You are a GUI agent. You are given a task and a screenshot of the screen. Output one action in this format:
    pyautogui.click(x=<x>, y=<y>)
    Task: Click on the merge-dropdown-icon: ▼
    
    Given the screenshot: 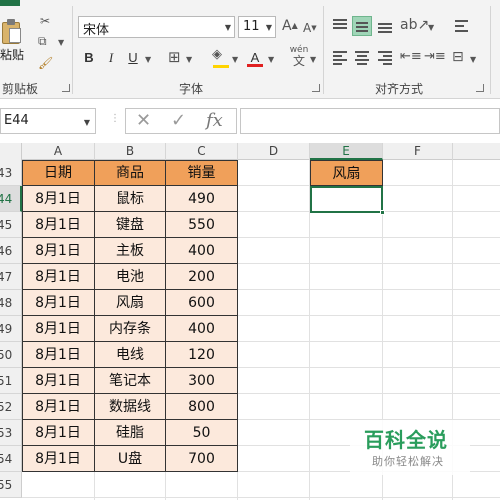 What is the action you would take?
    pyautogui.click(x=473, y=60)
    